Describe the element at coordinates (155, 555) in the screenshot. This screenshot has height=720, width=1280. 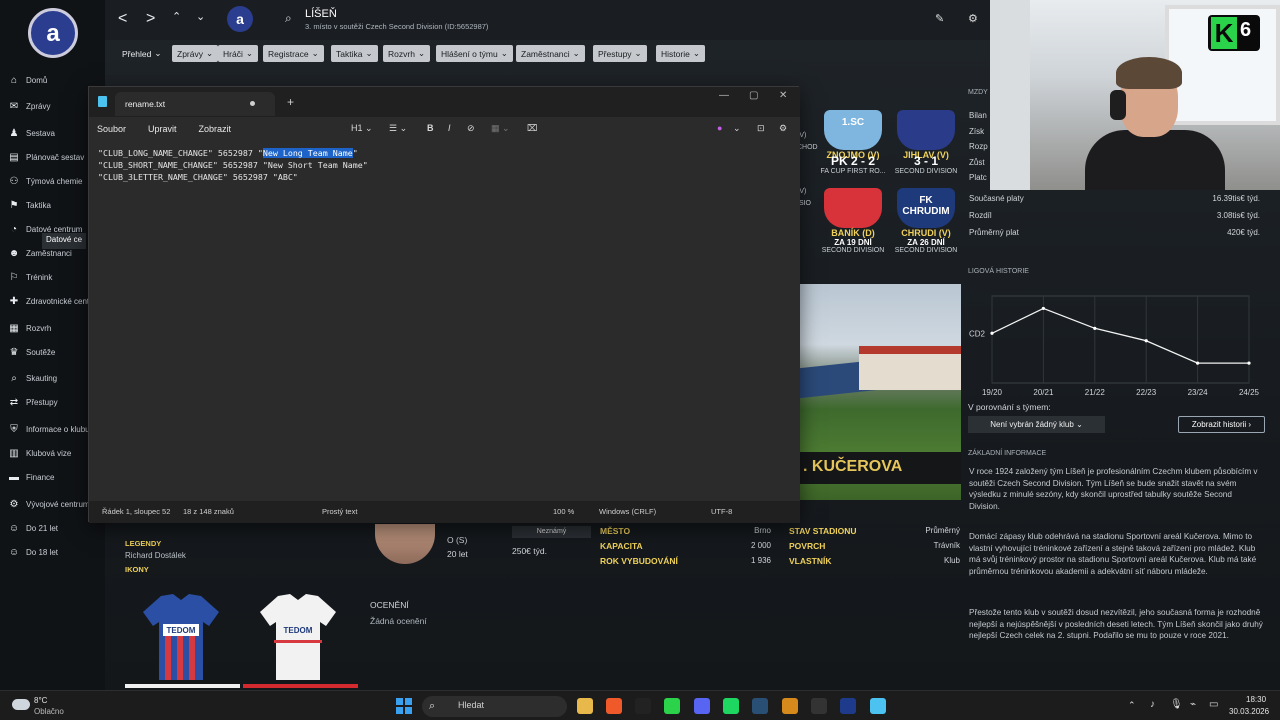
I see `legend-name: Richard Dostálek` at that location.